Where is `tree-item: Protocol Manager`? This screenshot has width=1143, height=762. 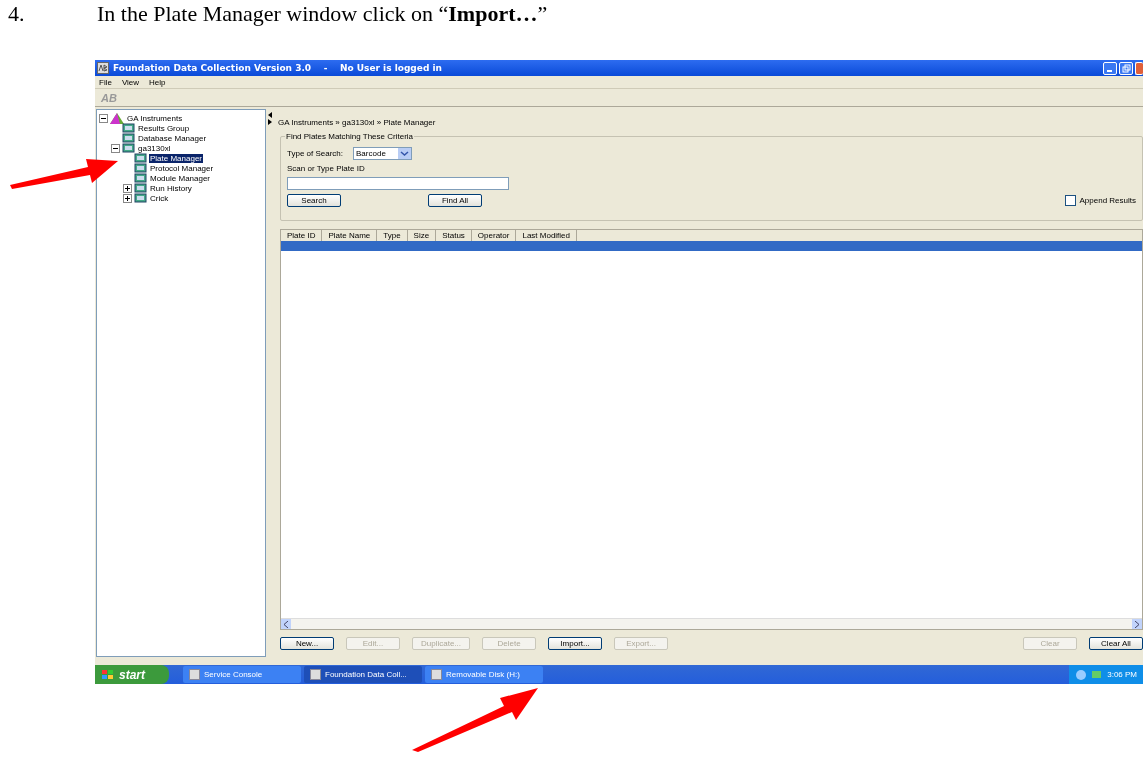 tree-item: Protocol Manager is located at coordinates (182, 168).